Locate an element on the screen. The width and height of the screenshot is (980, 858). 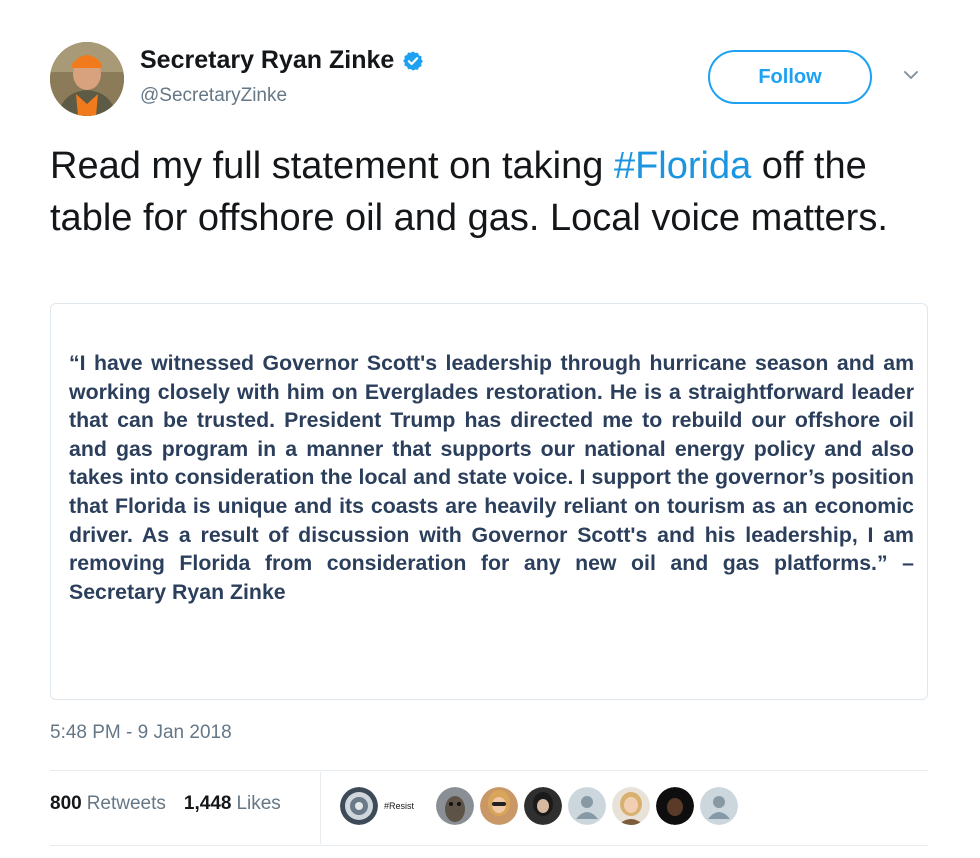
stats-divider-top is located at coordinates (489, 770).